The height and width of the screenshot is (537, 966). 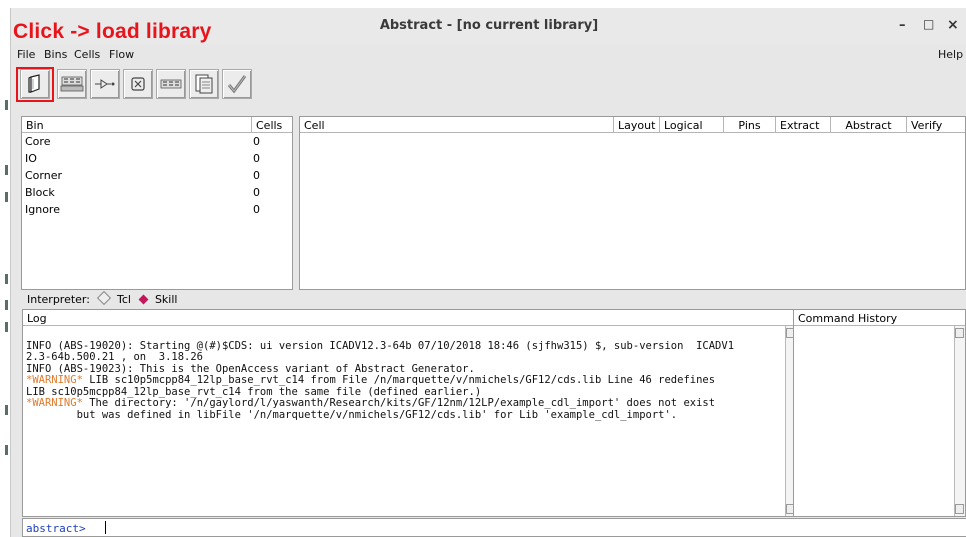 I want to click on pin-icon, so click(x=105, y=84).